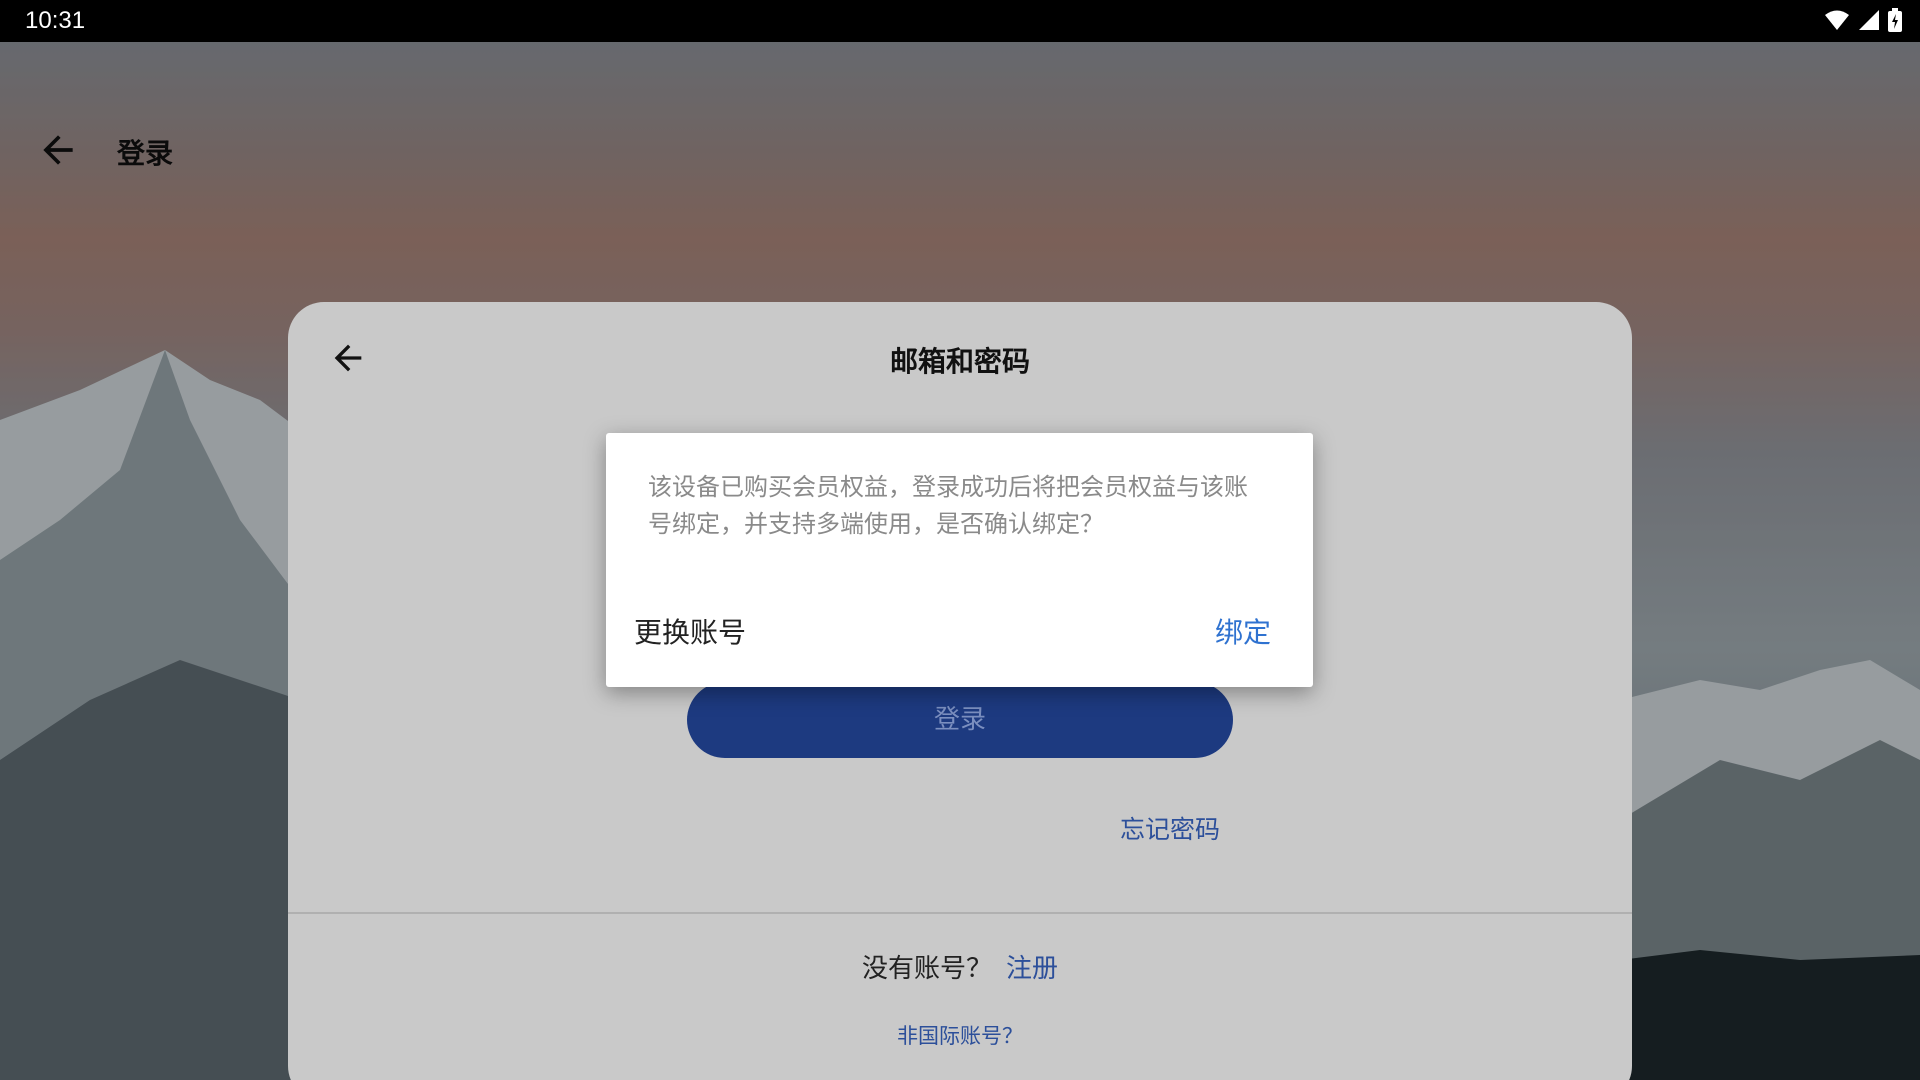  What do you see at coordinates (960, 1035) in the screenshot?
I see `non-international-account-link: 非国际账号？` at bounding box center [960, 1035].